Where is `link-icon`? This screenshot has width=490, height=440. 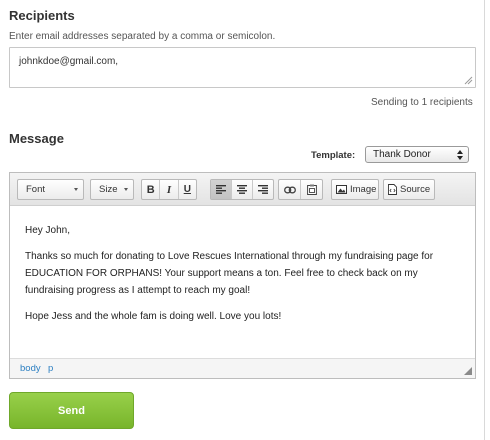
link-icon is located at coordinates (289, 189).